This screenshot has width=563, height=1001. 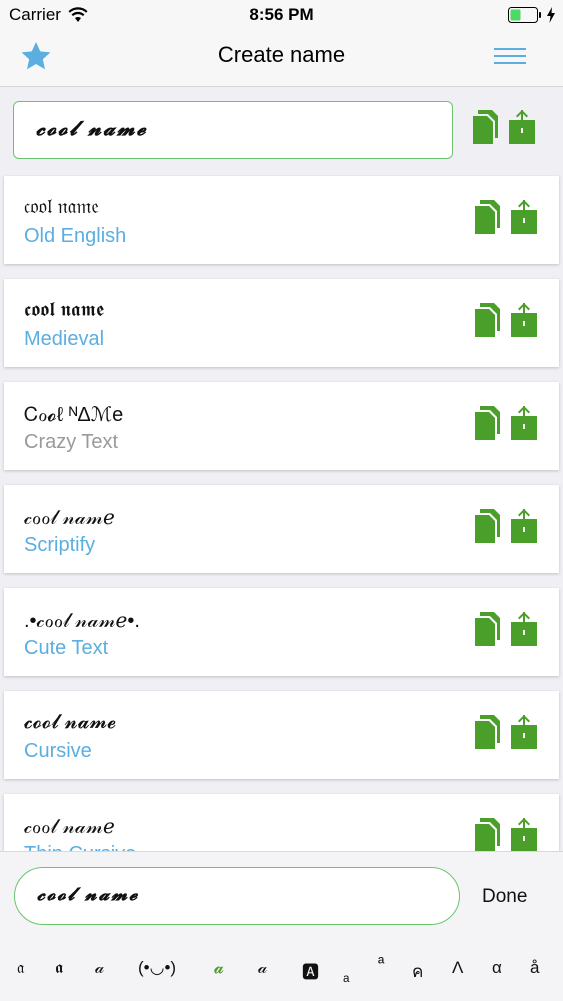 I want to click on font-card-scriptify: 𝒸ℴℴ𝓁 𝓃𝒶𝓂ℯ Scriptify, so click(x=281, y=529).